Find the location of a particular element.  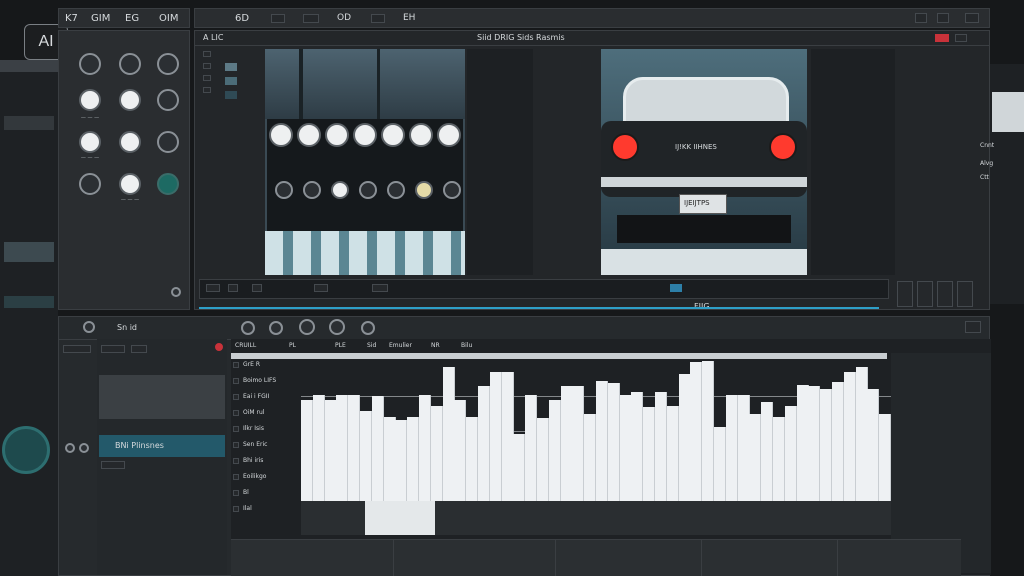

viewer-options-button is located at coordinates (961, 38).